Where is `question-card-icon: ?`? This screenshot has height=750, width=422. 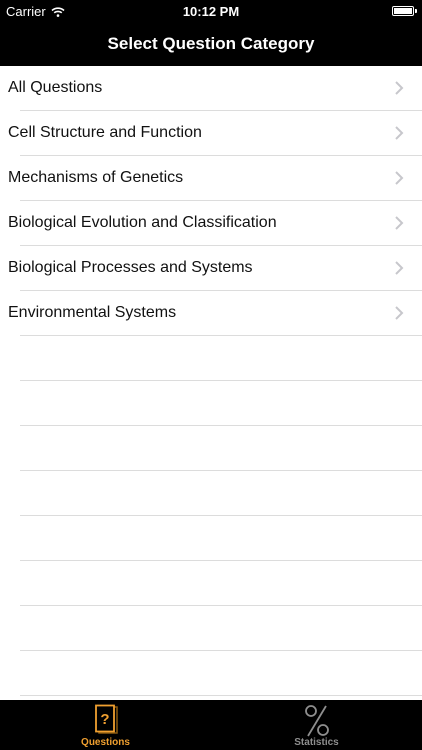
question-card-icon: ? is located at coordinates (106, 719).